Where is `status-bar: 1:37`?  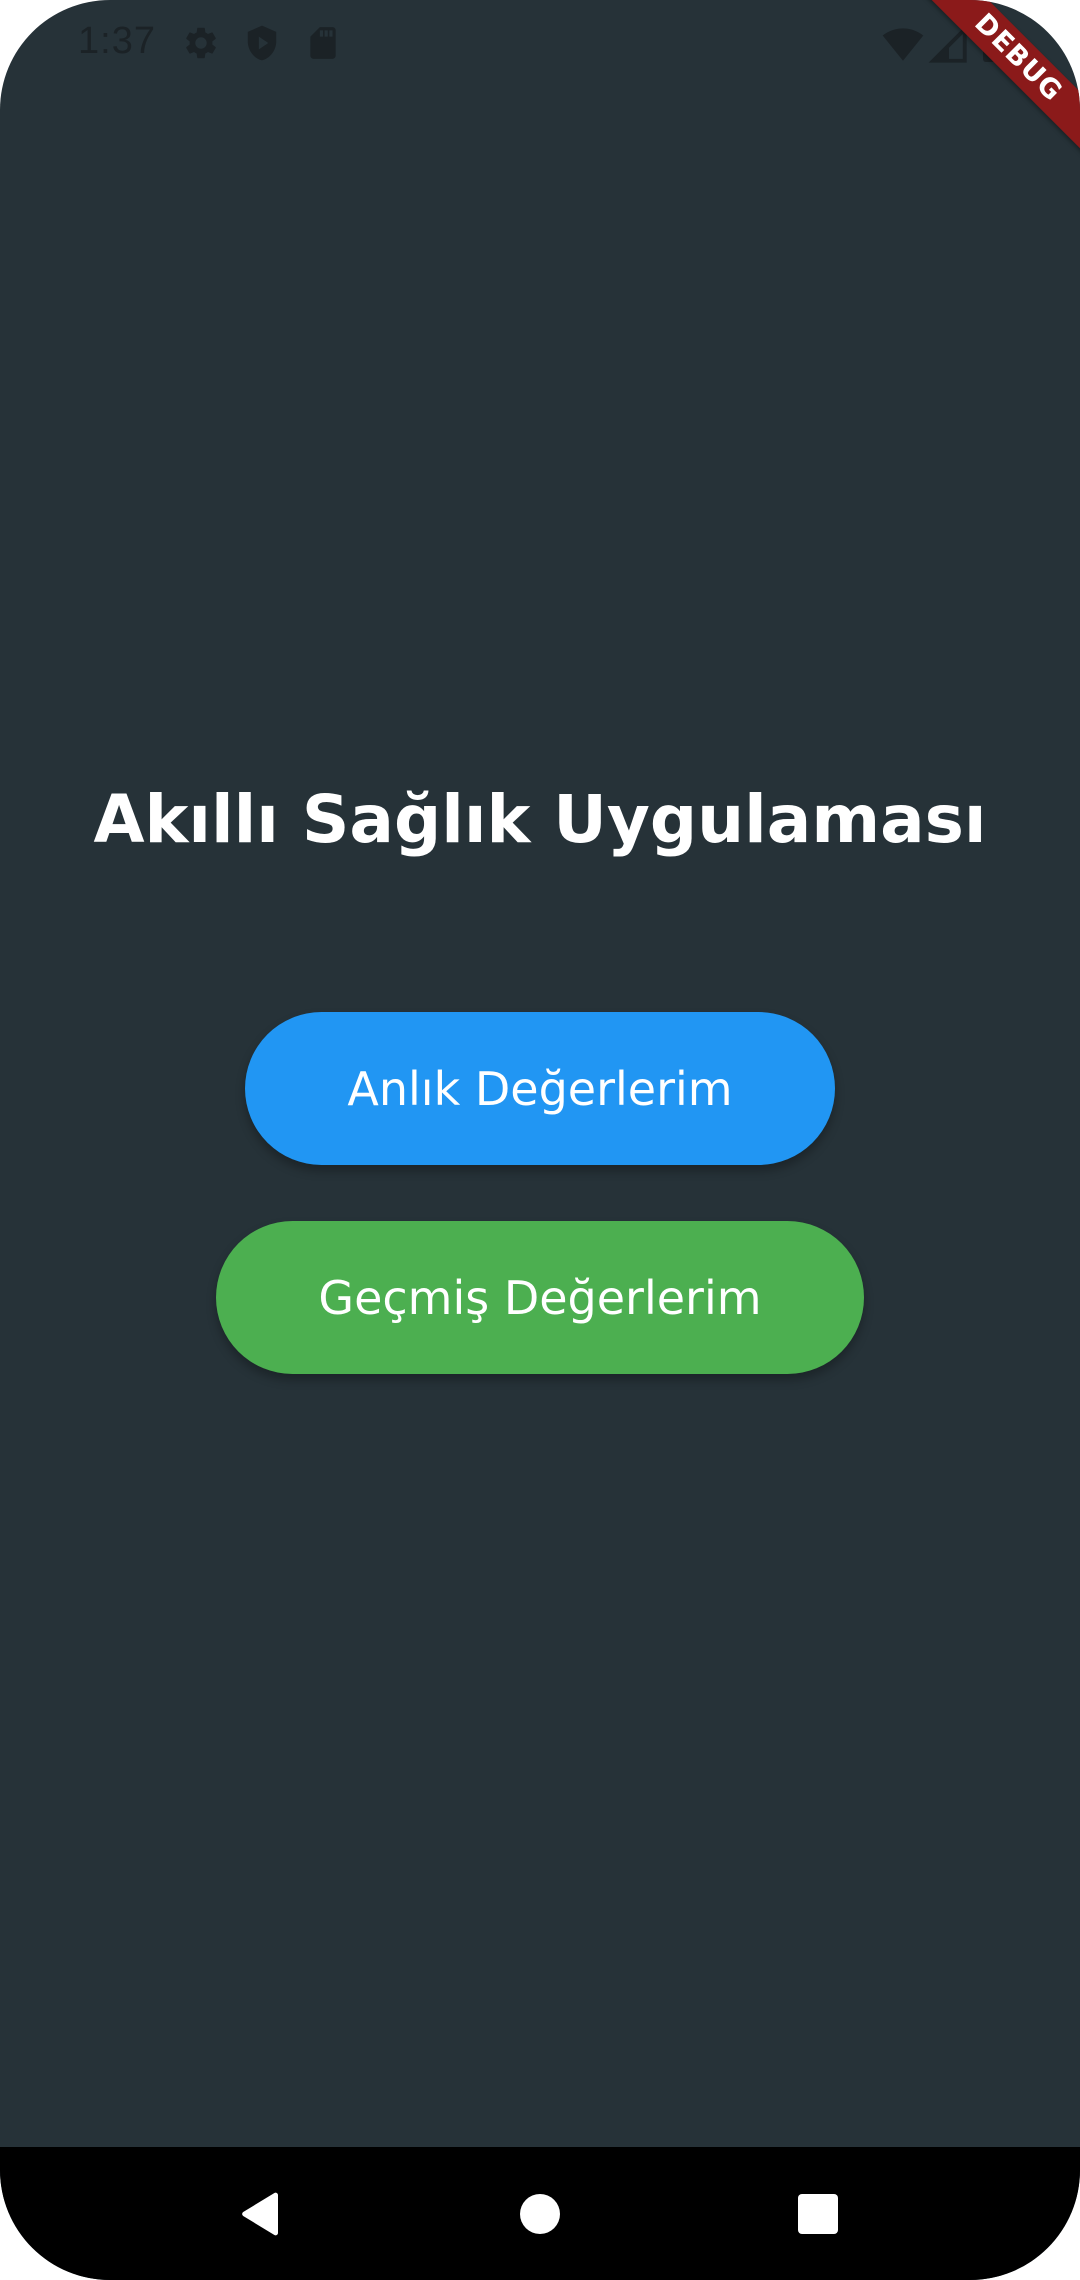
status-bar: 1:37 is located at coordinates (540, 45).